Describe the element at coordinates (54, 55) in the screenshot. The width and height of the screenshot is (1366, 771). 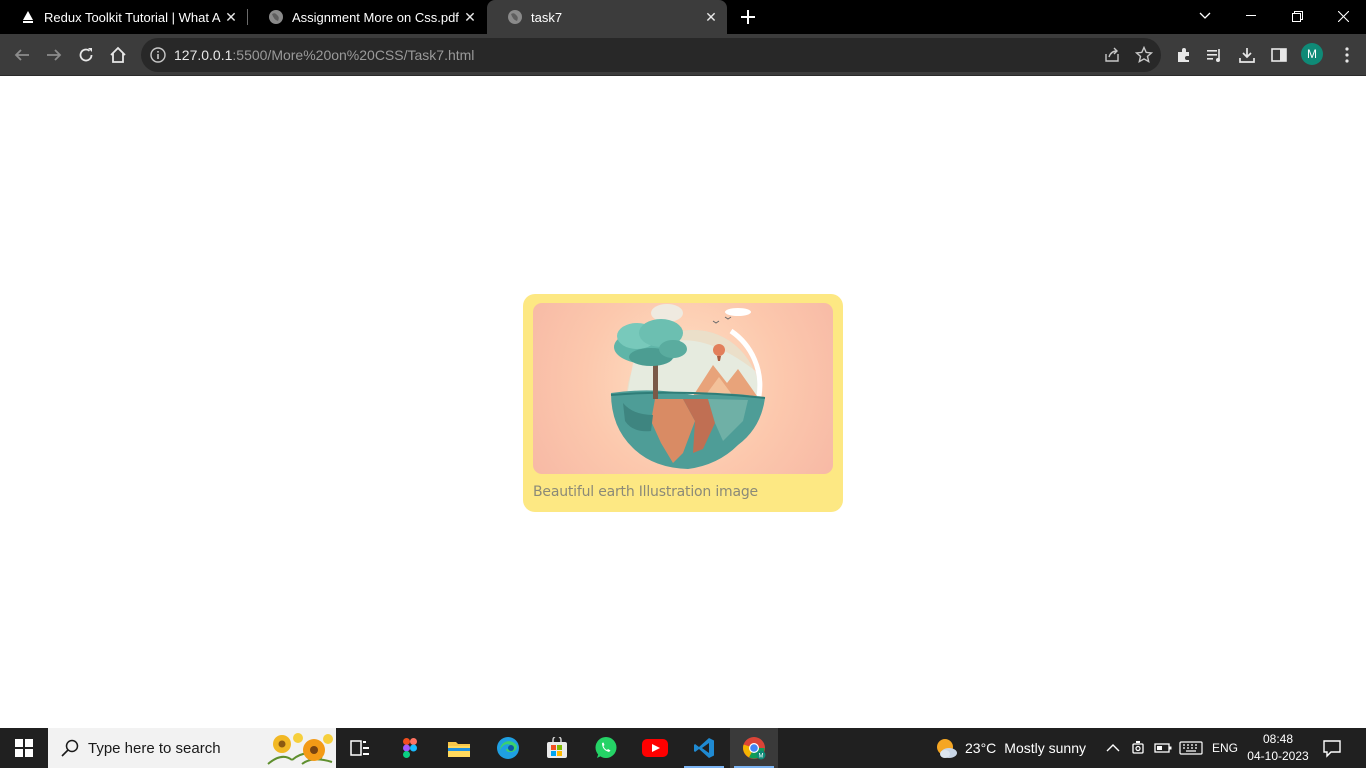
I see `forward-button` at that location.